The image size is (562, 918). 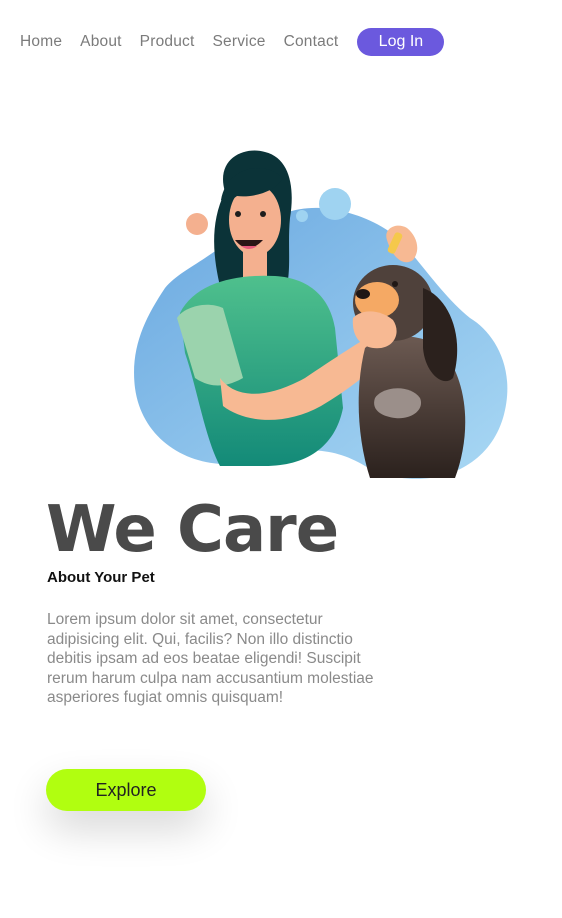 What do you see at coordinates (335, 204) in the screenshot?
I see `bubble-large` at bounding box center [335, 204].